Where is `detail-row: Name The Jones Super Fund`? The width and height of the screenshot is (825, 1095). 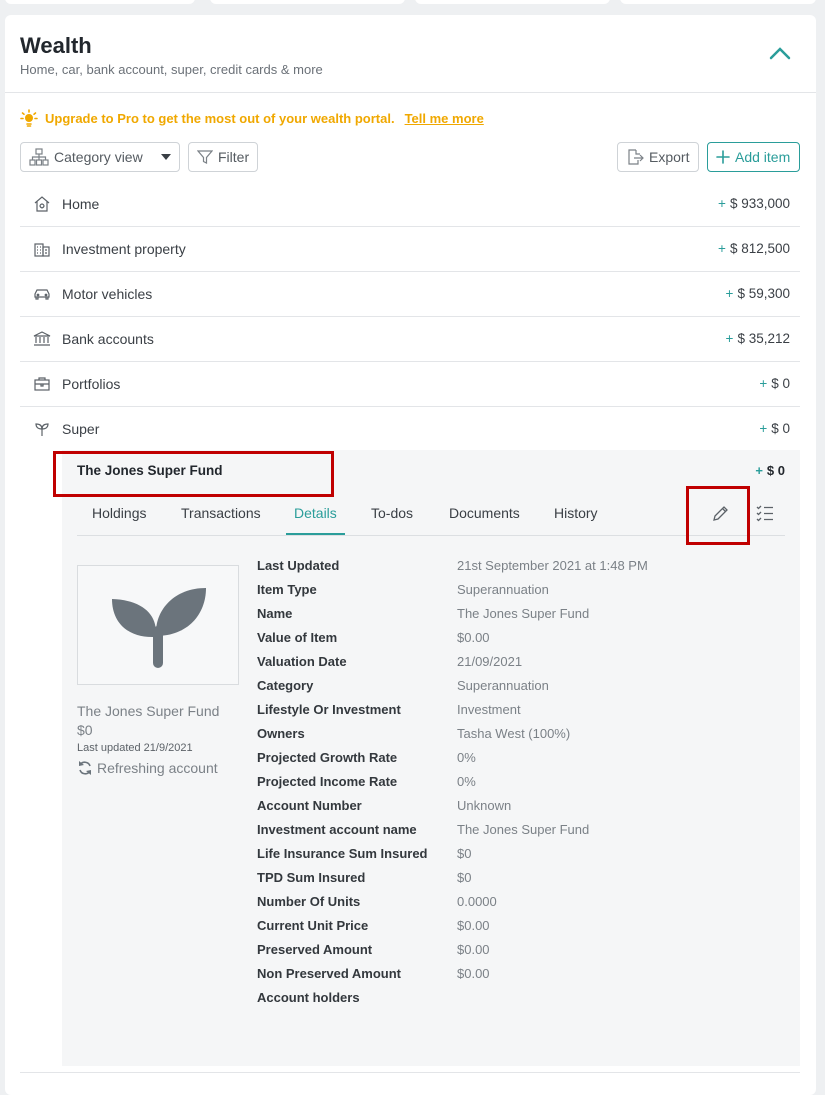
detail-row: Name The Jones Super Fund is located at coordinates (423, 613).